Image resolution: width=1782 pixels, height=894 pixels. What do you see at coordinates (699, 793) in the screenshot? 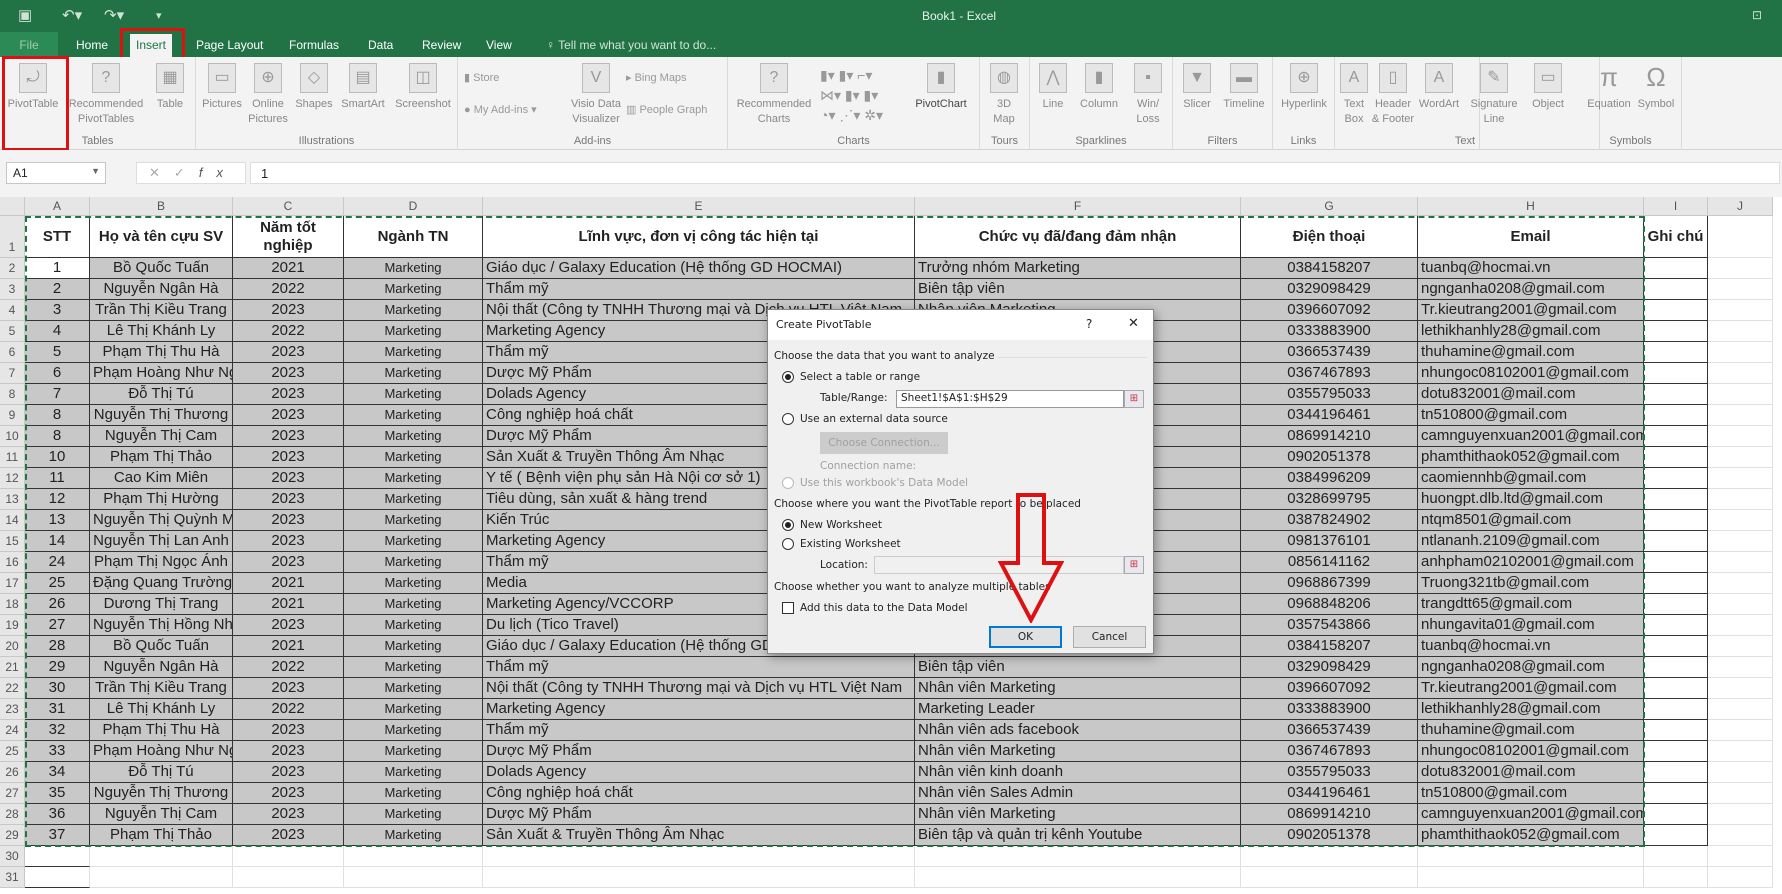
I see `table-cell: Công nghiệp hoá chất` at bounding box center [699, 793].